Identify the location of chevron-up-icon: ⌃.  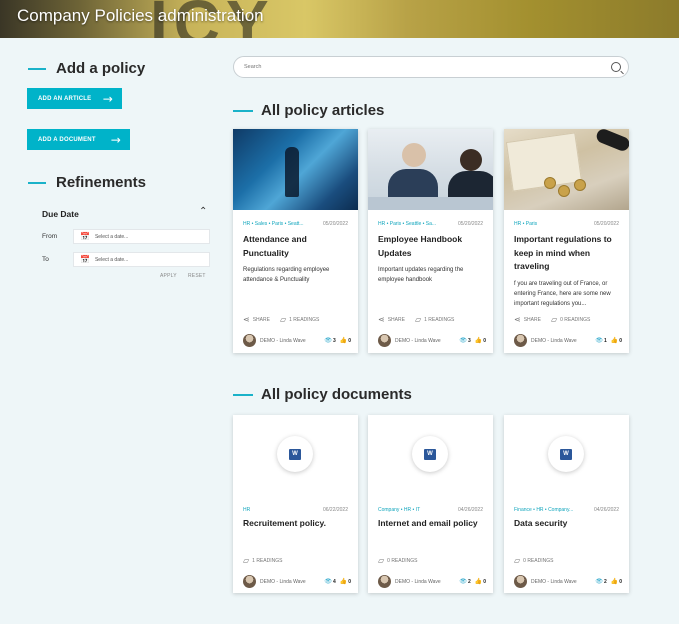
(203, 211).